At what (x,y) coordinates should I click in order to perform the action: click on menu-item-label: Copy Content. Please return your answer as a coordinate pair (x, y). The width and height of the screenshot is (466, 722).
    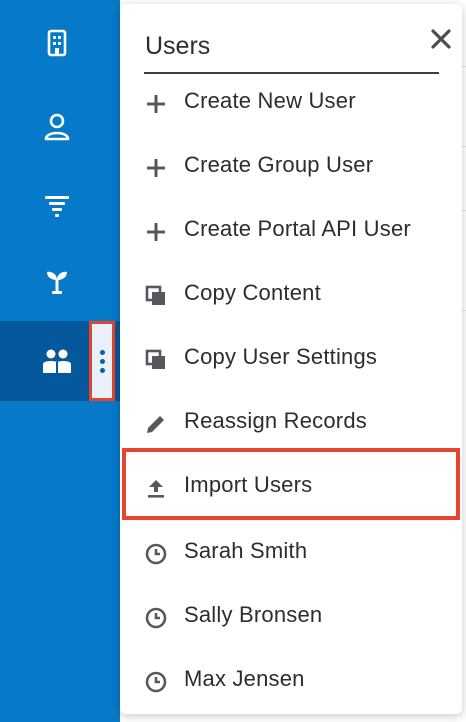
    Looking at the image, I should click on (252, 292).